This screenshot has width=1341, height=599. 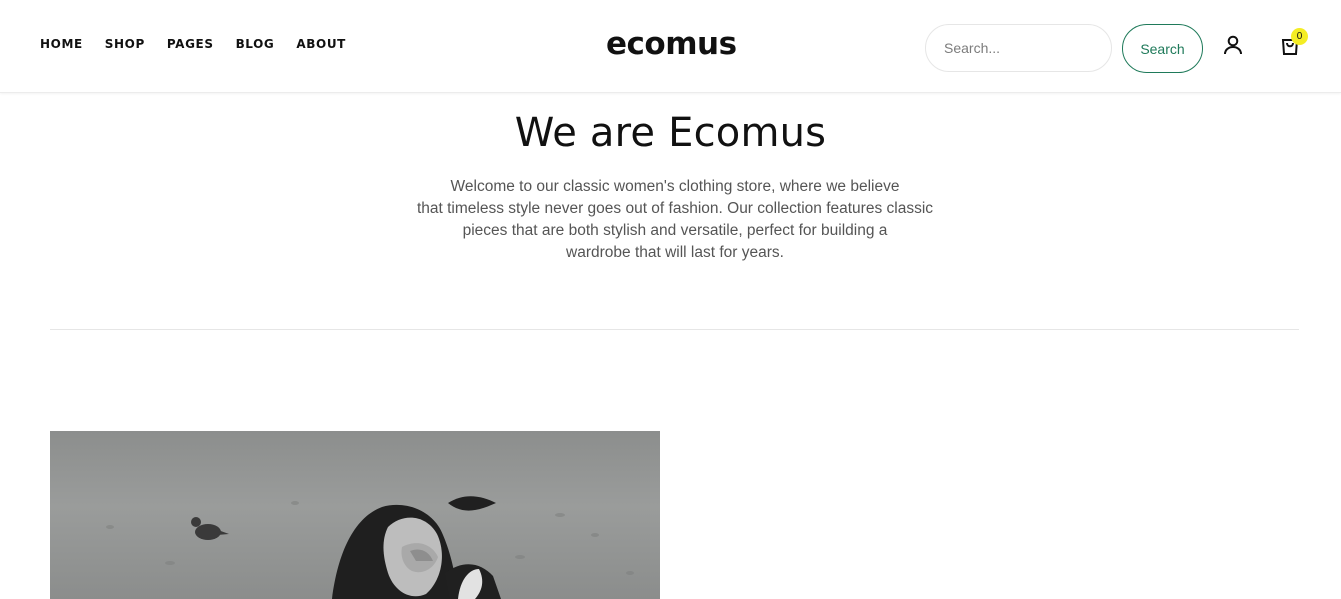 What do you see at coordinates (355, 515) in the screenshot?
I see `hero-photo` at bounding box center [355, 515].